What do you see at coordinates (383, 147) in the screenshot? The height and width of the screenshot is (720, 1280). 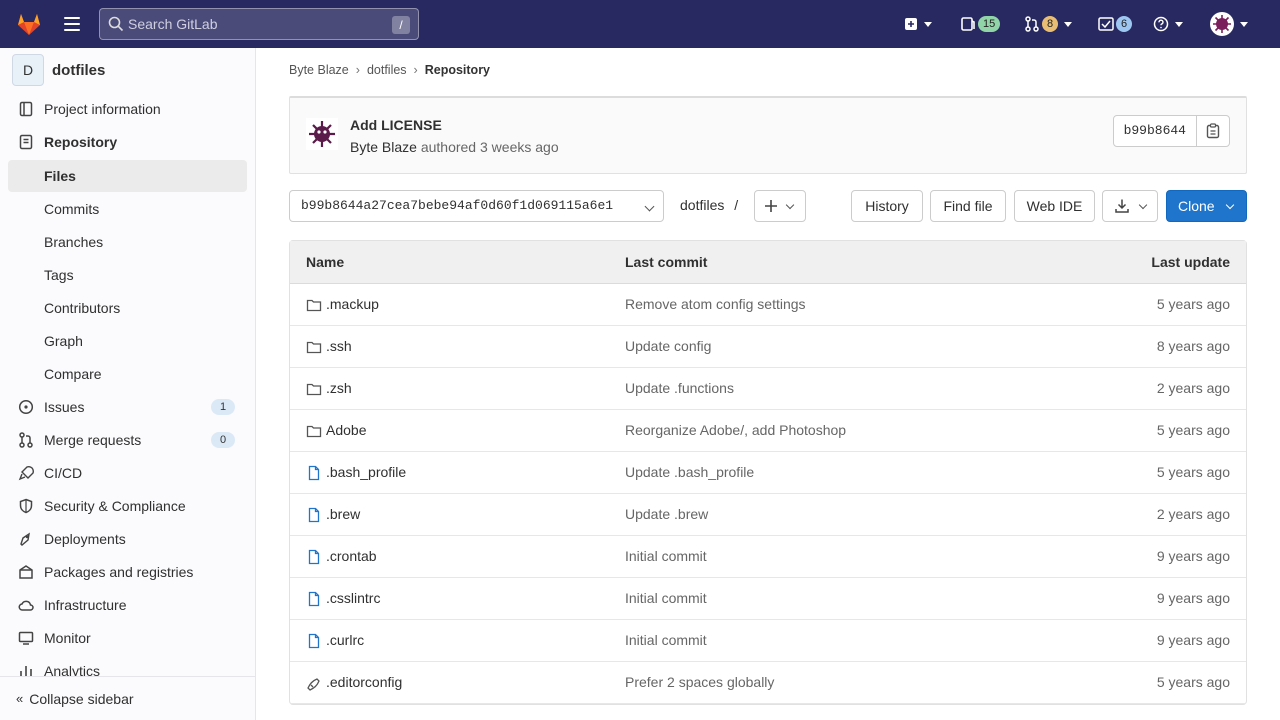 I see `commit-author: Byte Blaze` at bounding box center [383, 147].